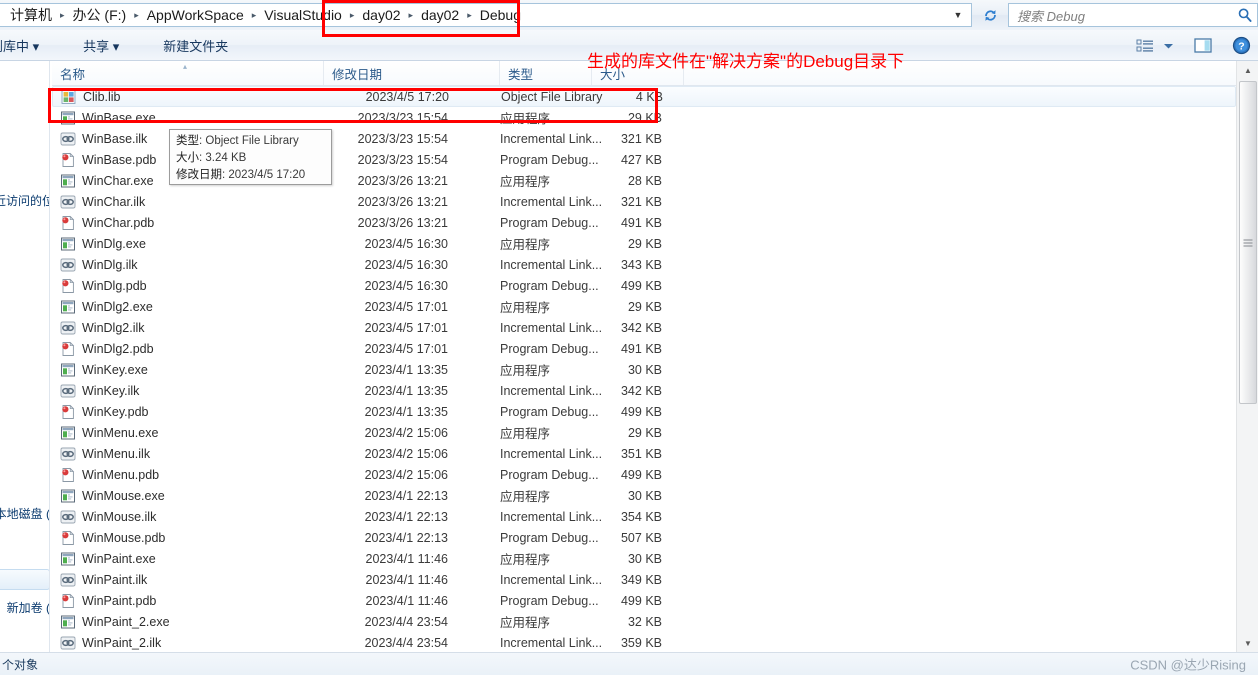 The image size is (1258, 675). What do you see at coordinates (101, 45) in the screenshot?
I see `share-with-button: 共享 ▾` at bounding box center [101, 45].